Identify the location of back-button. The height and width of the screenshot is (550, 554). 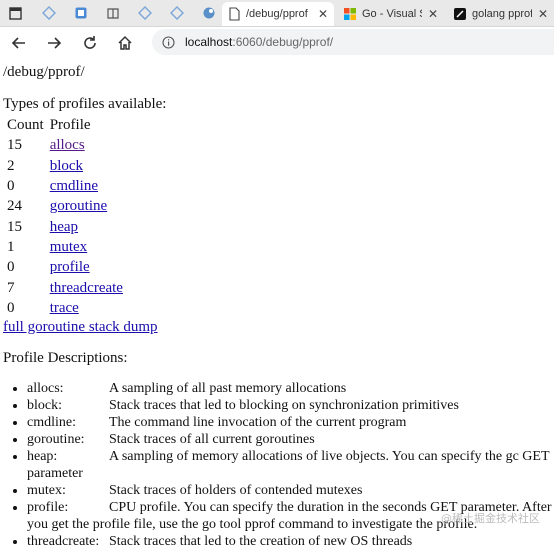
(19, 43).